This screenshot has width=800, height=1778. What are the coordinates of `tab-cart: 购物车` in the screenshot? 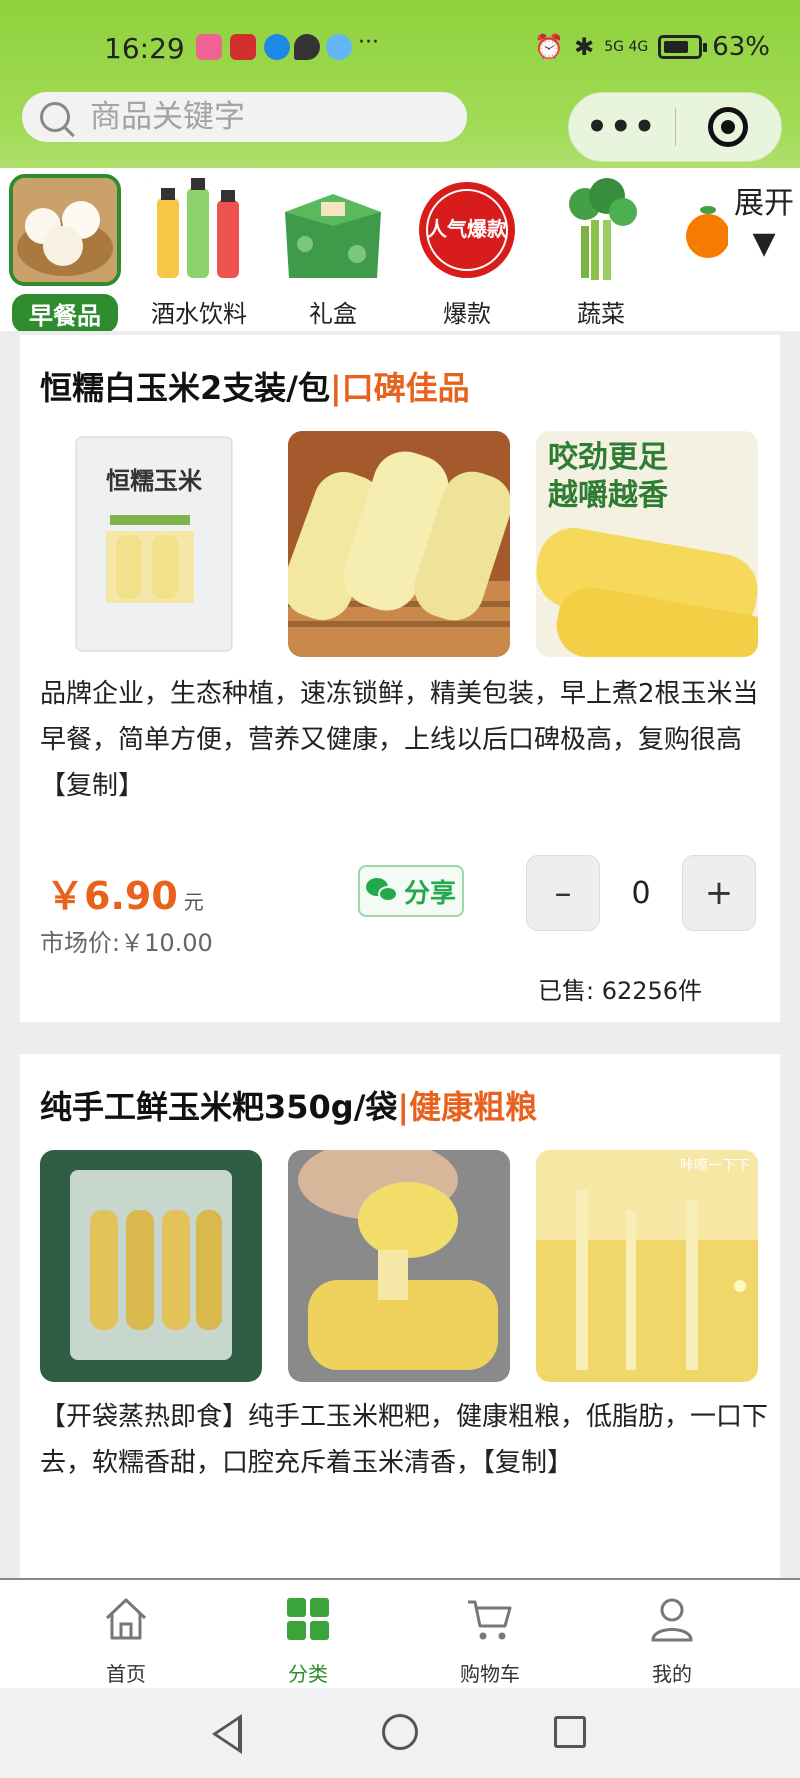 It's located at (490, 1640).